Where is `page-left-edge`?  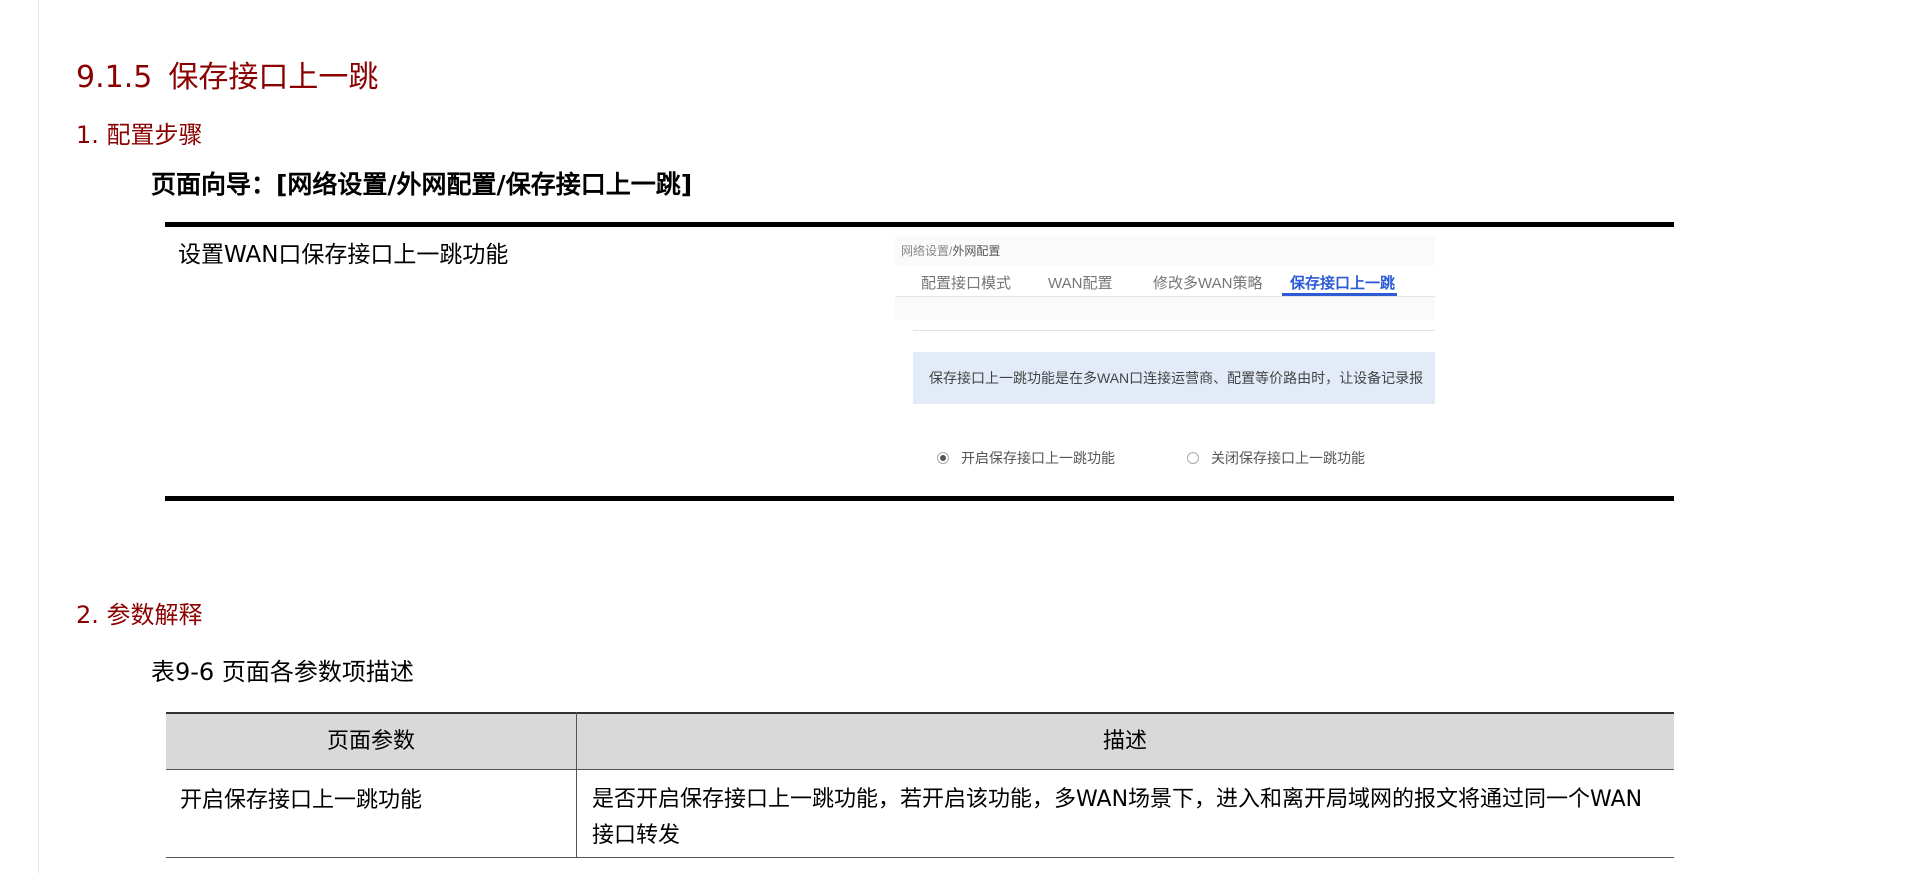
page-left-edge is located at coordinates (38, 436).